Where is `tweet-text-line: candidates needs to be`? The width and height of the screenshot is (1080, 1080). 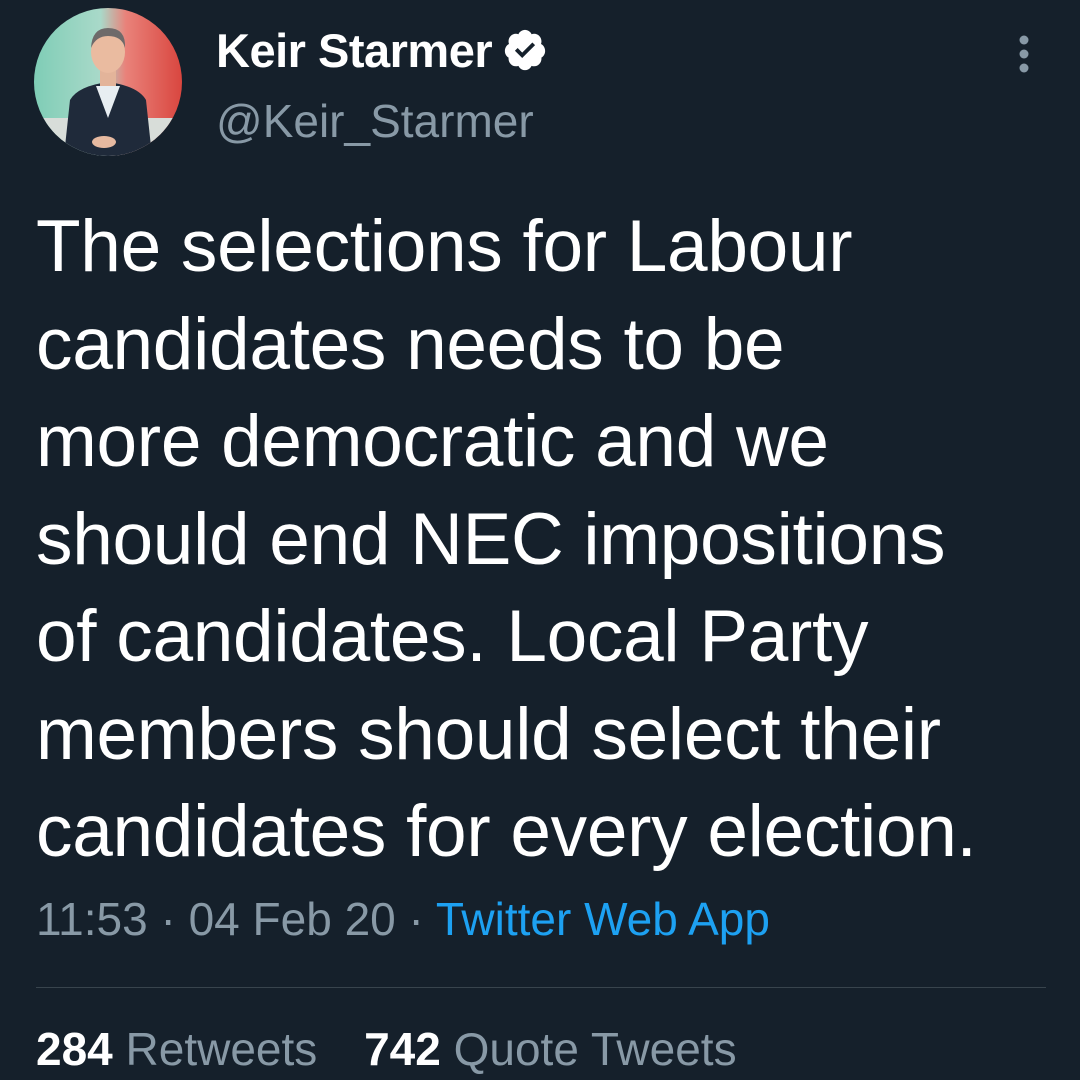 tweet-text-line: candidates needs to be is located at coordinates (410, 344).